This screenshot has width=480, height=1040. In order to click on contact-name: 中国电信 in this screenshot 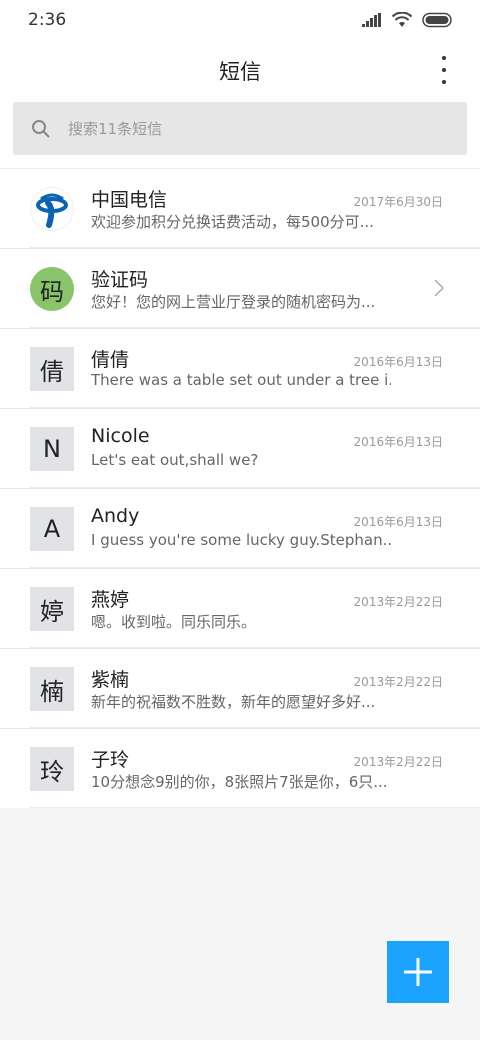, I will do `click(129, 200)`.